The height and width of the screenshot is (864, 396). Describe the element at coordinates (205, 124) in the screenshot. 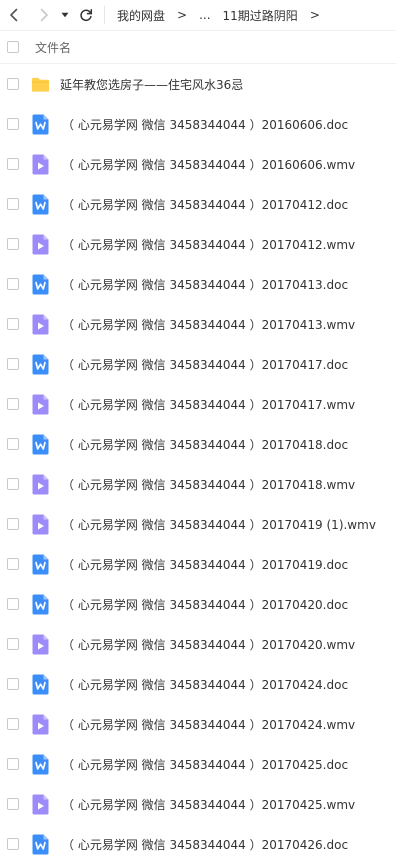

I see `file-name: （ 心元易学网 微信 3458344044 ）20160606.doc` at that location.